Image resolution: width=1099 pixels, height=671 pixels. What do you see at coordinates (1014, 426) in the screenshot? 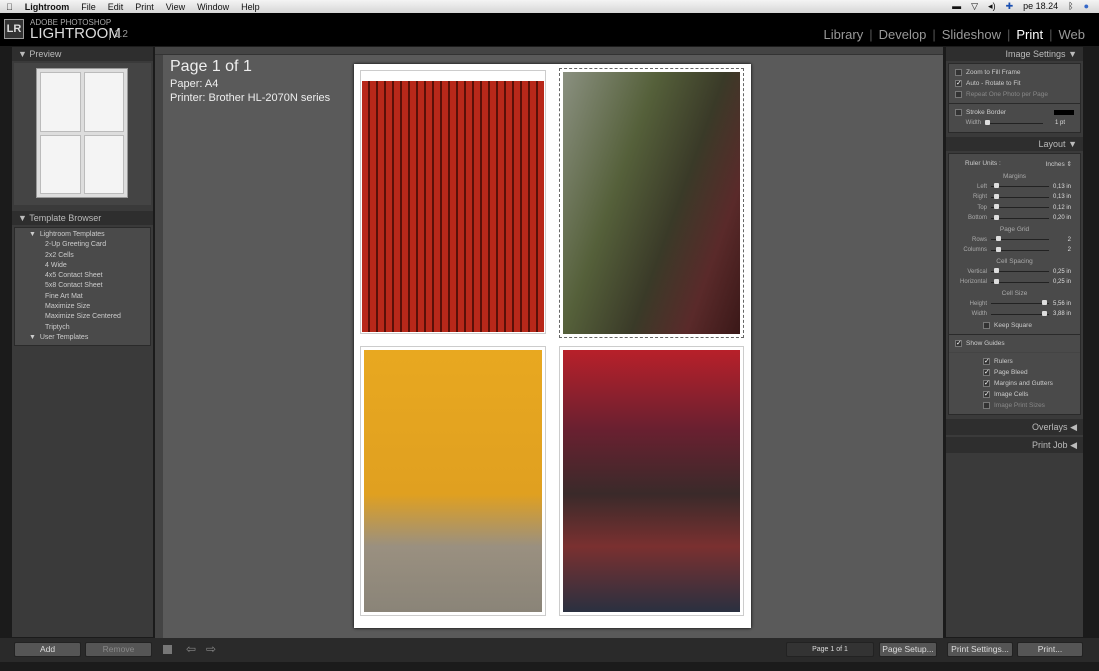
I see `overlays-header: Overlays ◀` at bounding box center [1014, 426].